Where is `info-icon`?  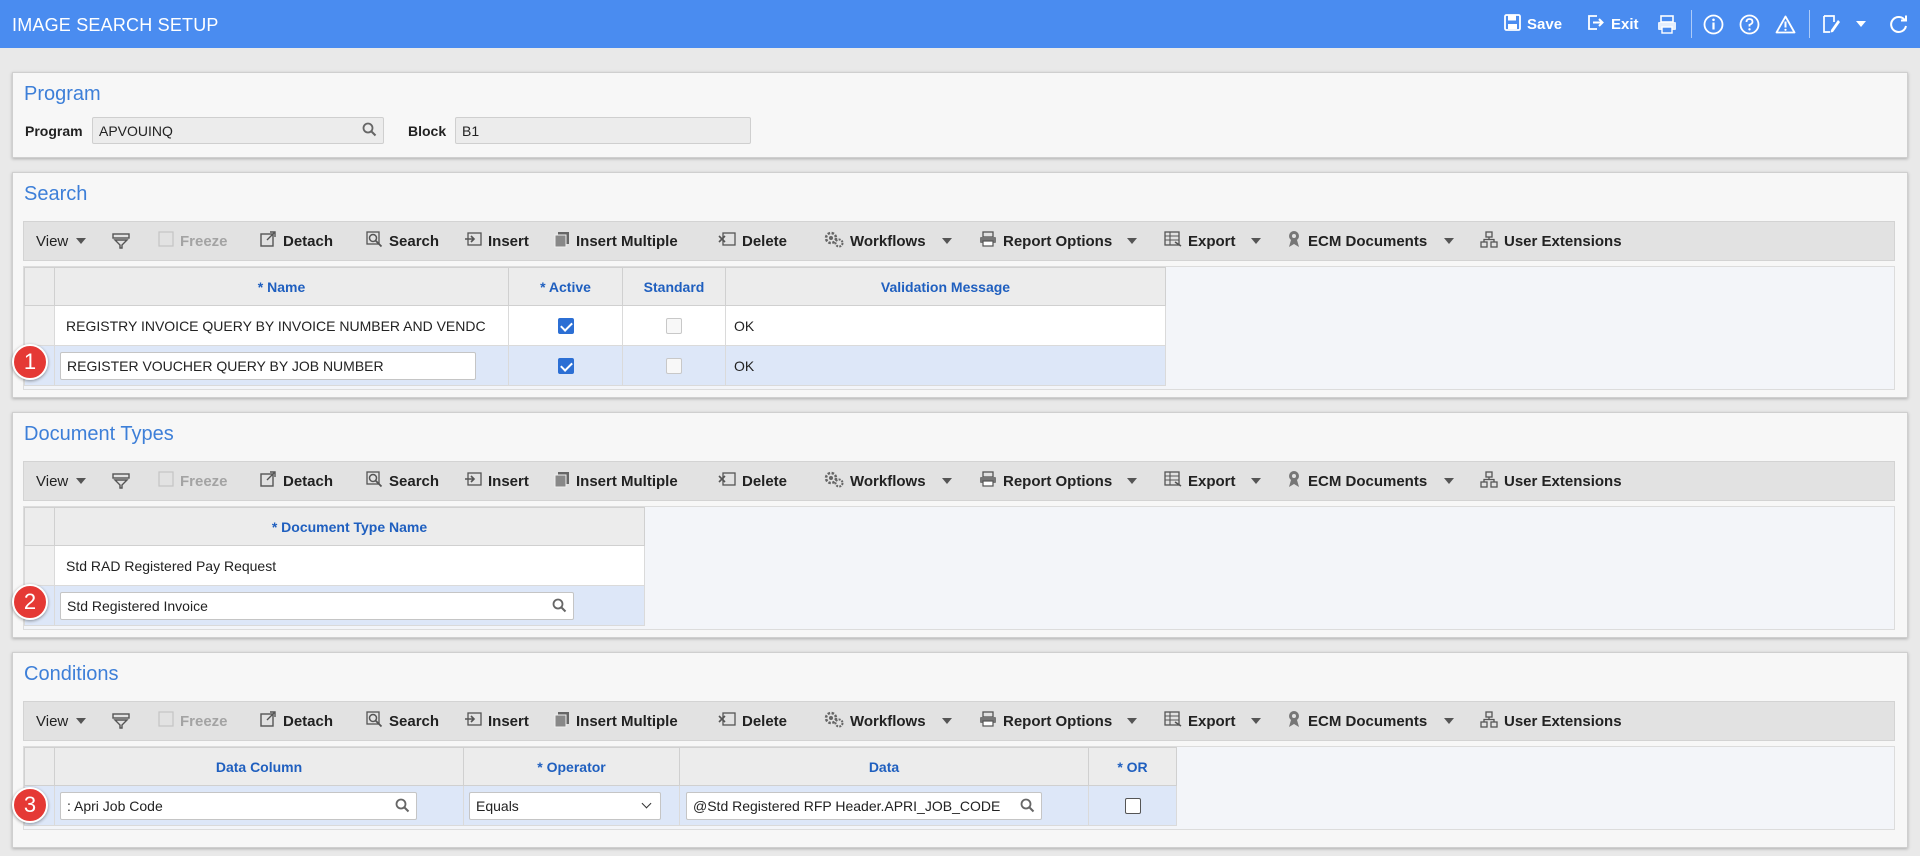 info-icon is located at coordinates (1713, 24).